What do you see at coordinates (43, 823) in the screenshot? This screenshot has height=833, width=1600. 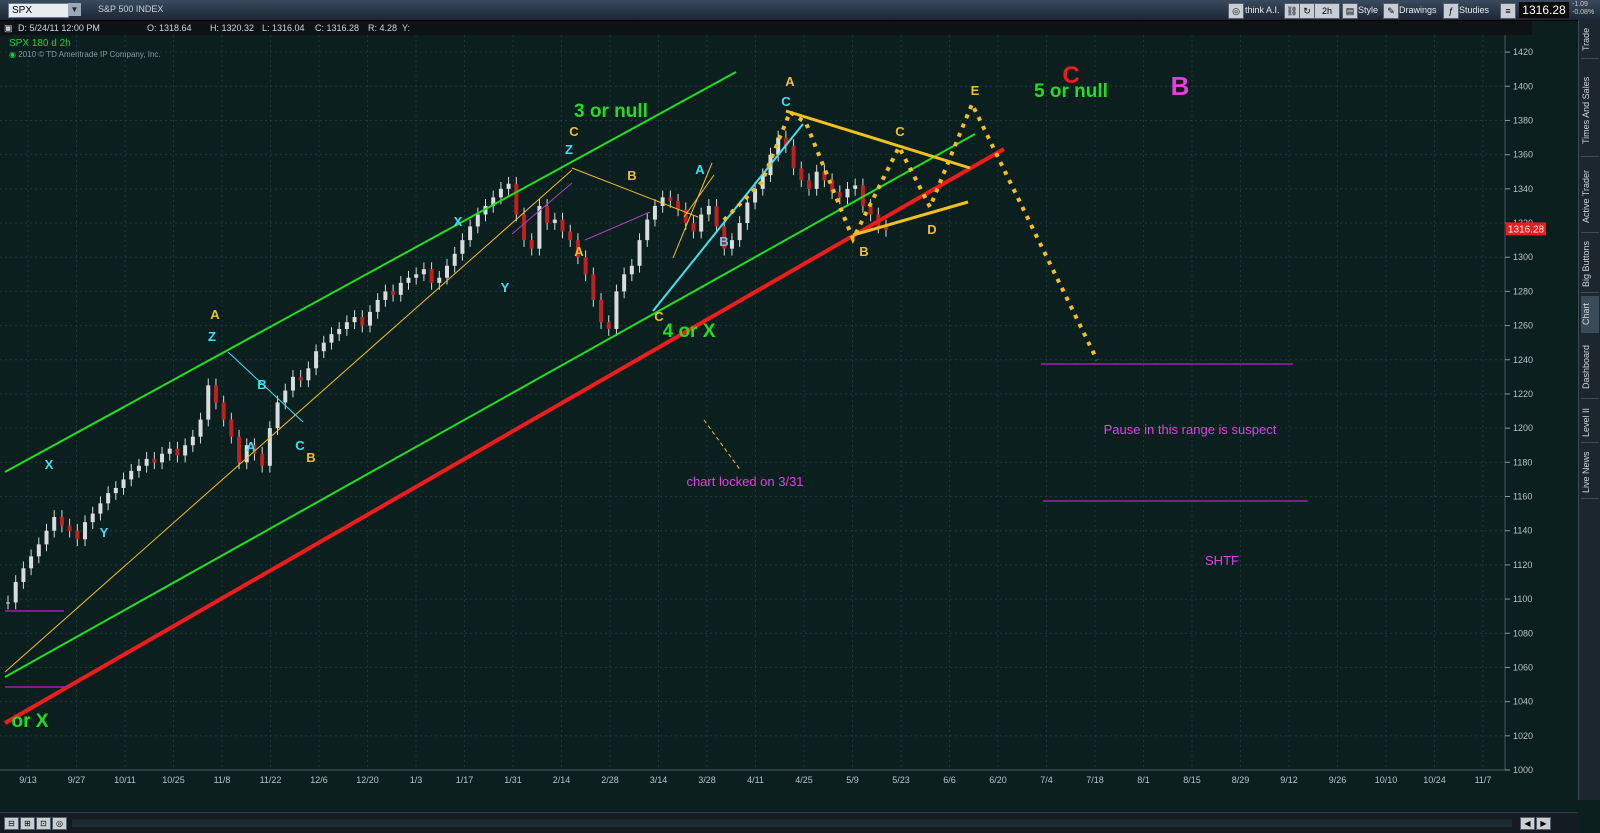 I see `zoom-fit-icon: ⊡` at bounding box center [43, 823].